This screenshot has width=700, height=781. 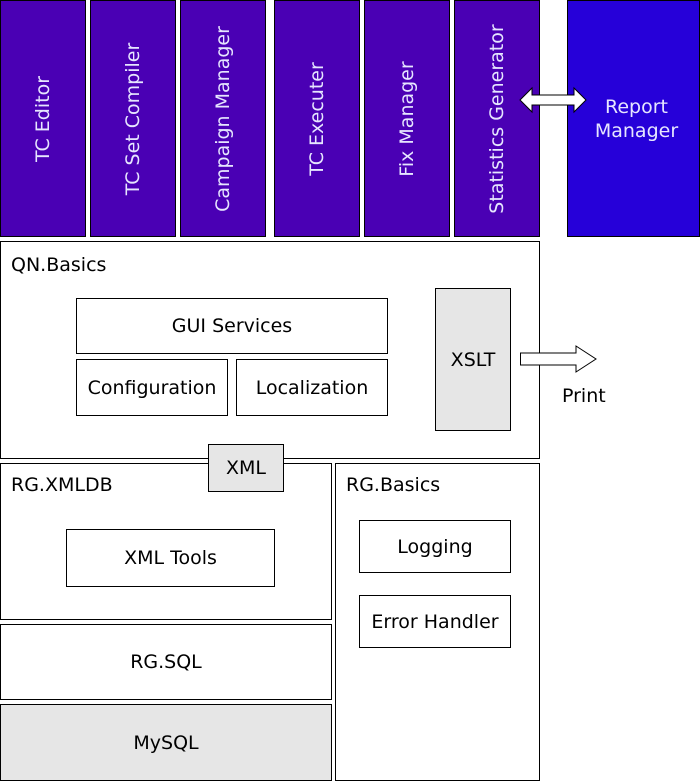 I want to click on module-label: TC Set Compiler, so click(x=133, y=118).